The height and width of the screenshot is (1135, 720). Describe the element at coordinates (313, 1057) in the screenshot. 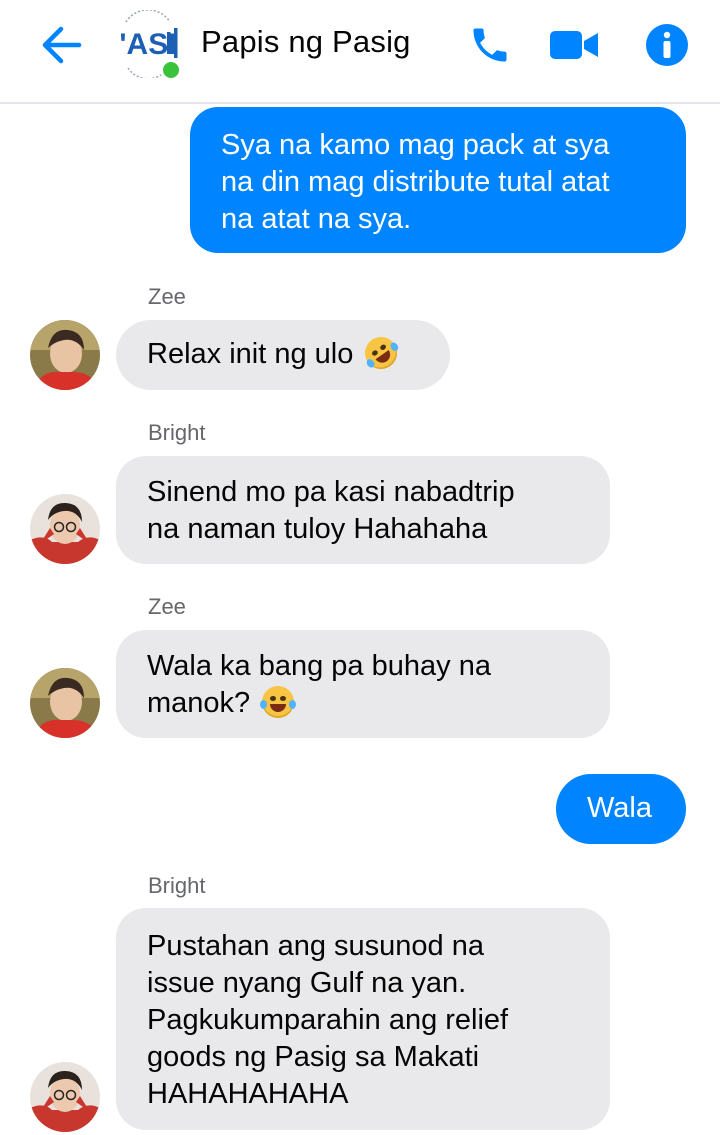

I see `message-line: goods ng Pasig sa Makati` at that location.